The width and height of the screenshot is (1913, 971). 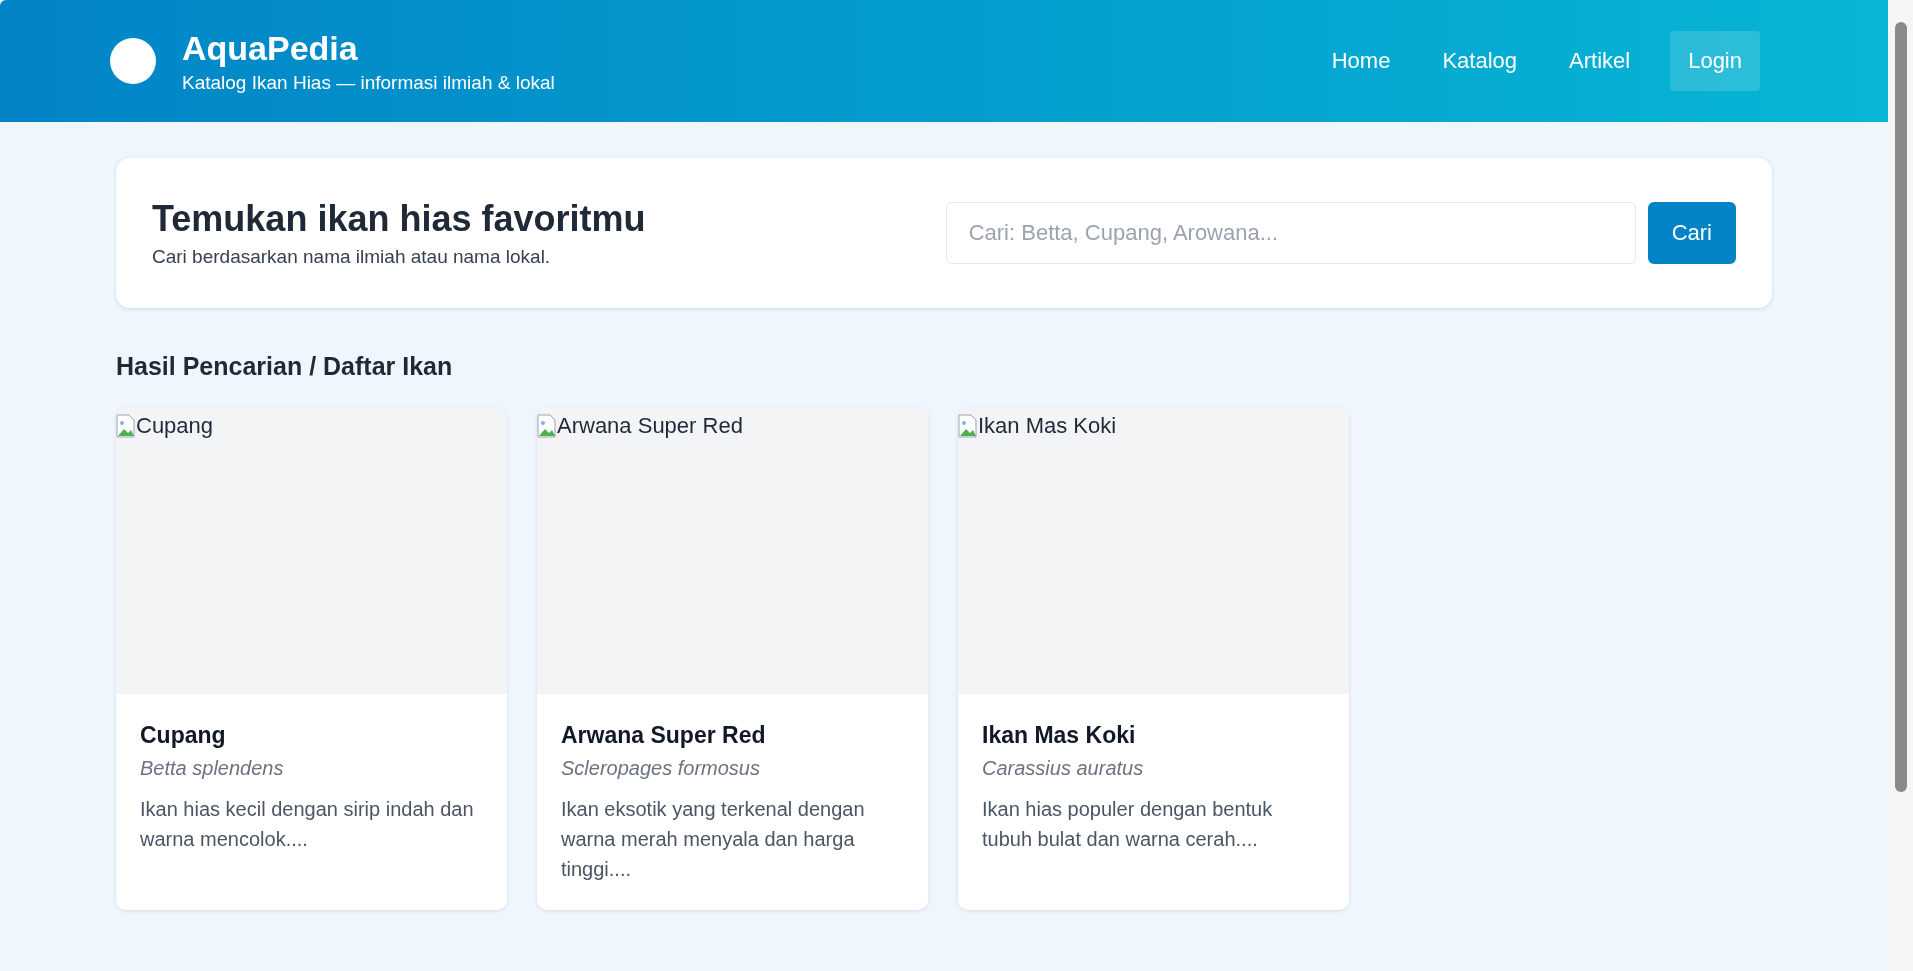 I want to click on scientific-name: Carassius auratus, so click(x=1063, y=768).